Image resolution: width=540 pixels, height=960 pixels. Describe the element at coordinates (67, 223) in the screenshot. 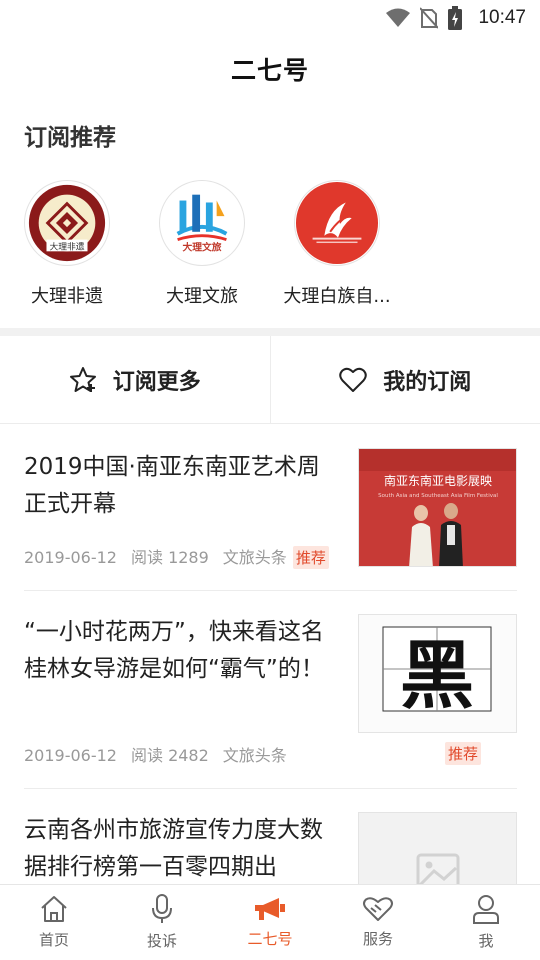

I see `dali-heritage-logo: 大理非遗` at that location.